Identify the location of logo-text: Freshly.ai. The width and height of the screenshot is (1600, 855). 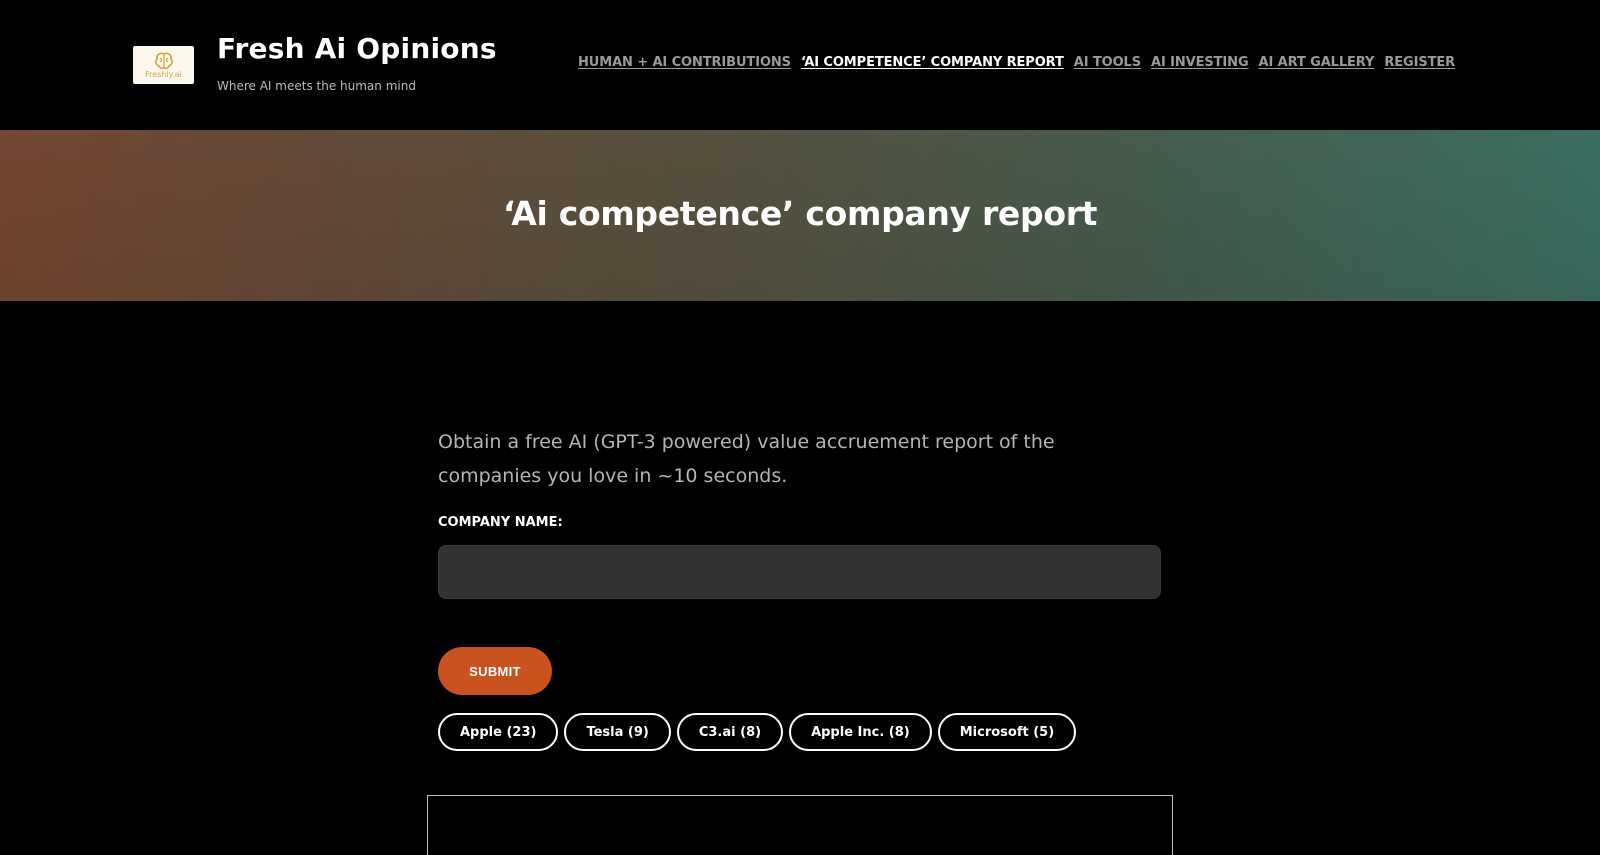
(163, 74).